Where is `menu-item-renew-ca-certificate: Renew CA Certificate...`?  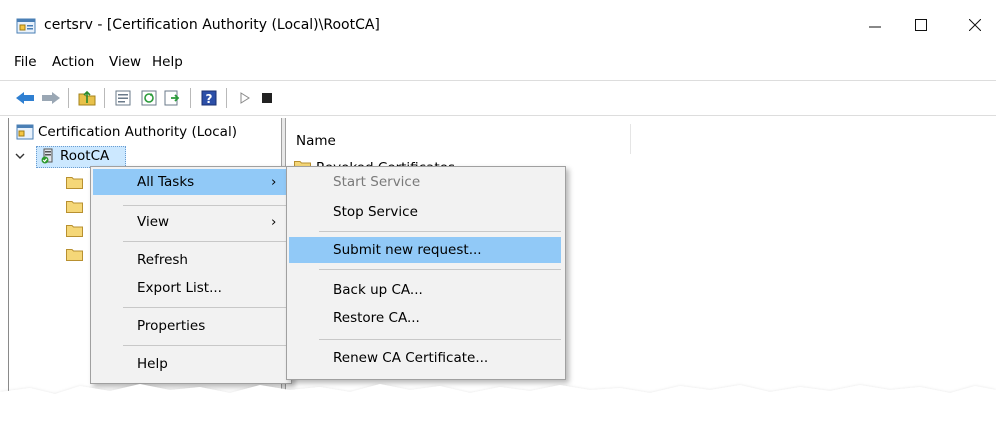
menu-item-renew-ca-certificate: Renew CA Certificate... is located at coordinates (425, 358).